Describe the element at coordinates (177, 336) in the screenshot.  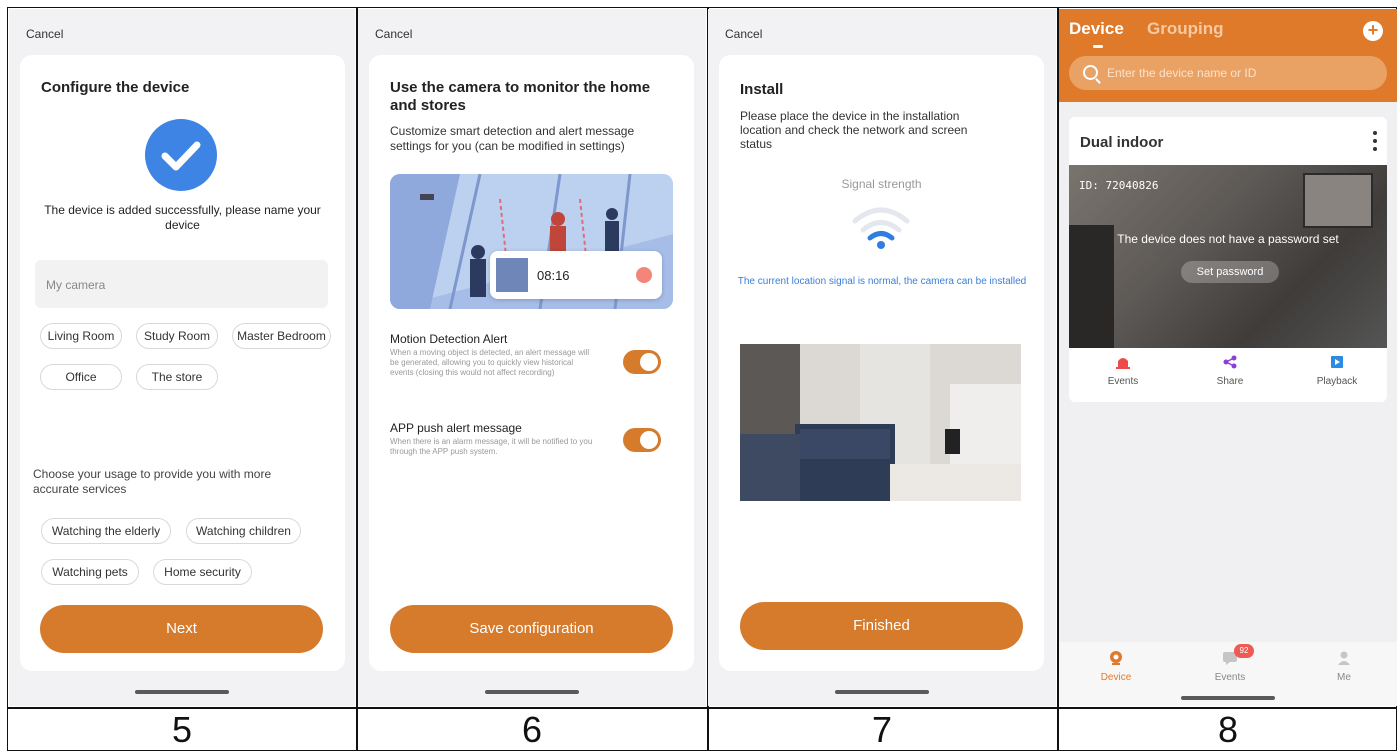
I see `chip-study-room: Study Room` at that location.